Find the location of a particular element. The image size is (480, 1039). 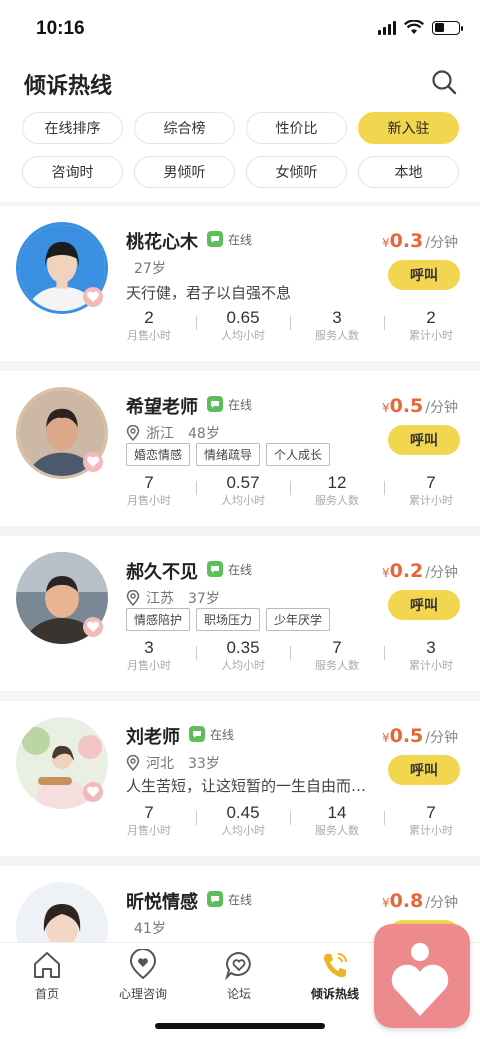

listener-stats: 2 月售小时 0.65 人均小时 3 服务人数 2 累计小时 is located at coordinates (290, 328).